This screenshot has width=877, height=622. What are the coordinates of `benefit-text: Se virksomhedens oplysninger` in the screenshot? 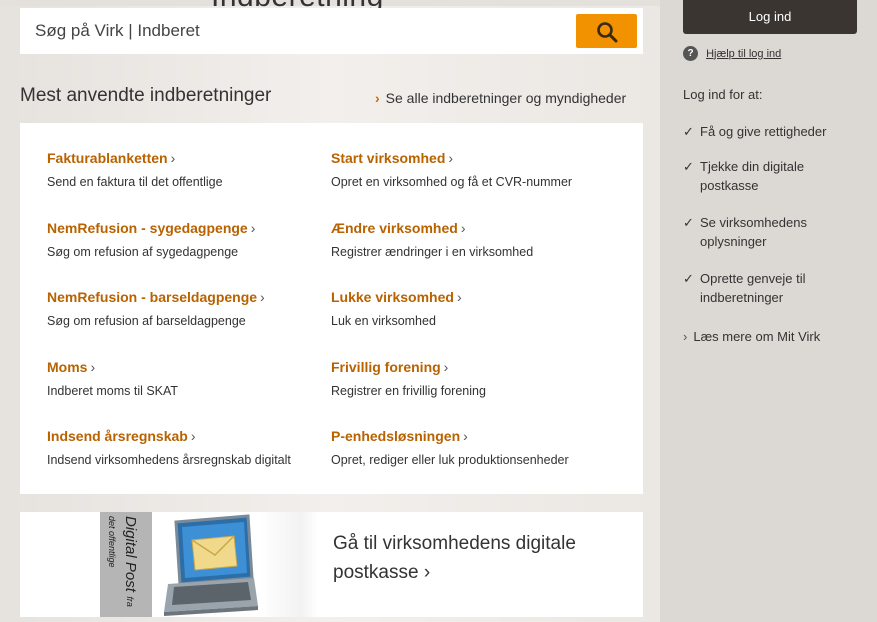 It's located at (753, 232).